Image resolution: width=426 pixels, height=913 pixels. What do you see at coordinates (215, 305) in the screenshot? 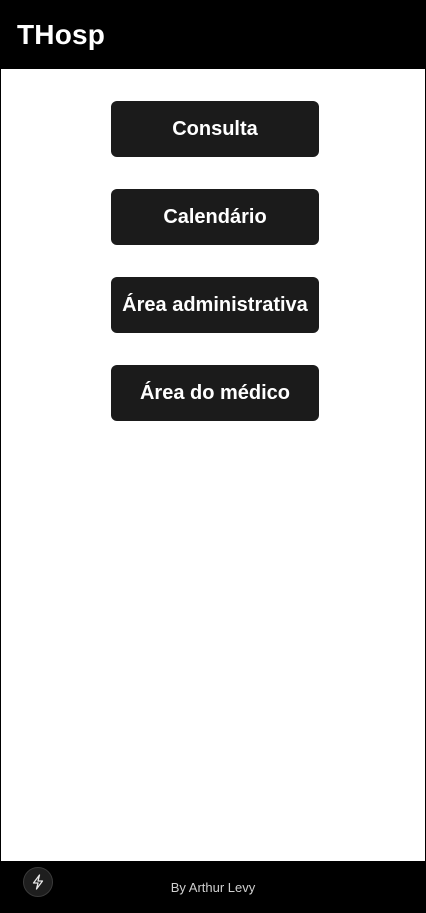
I see `area-administrativa-button: Área administrativa` at bounding box center [215, 305].